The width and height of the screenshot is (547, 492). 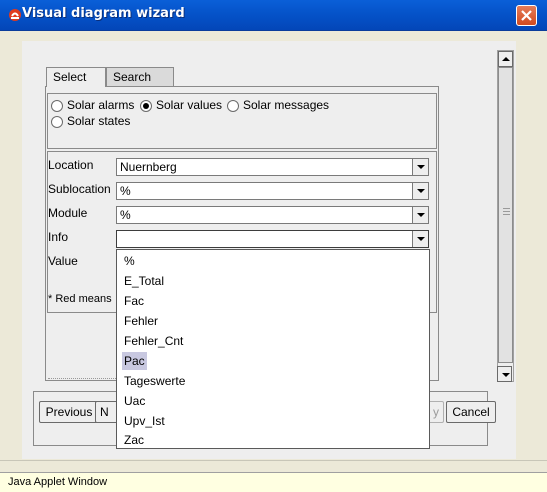 I want to click on cancel-button: Cancel, so click(x=471, y=412).